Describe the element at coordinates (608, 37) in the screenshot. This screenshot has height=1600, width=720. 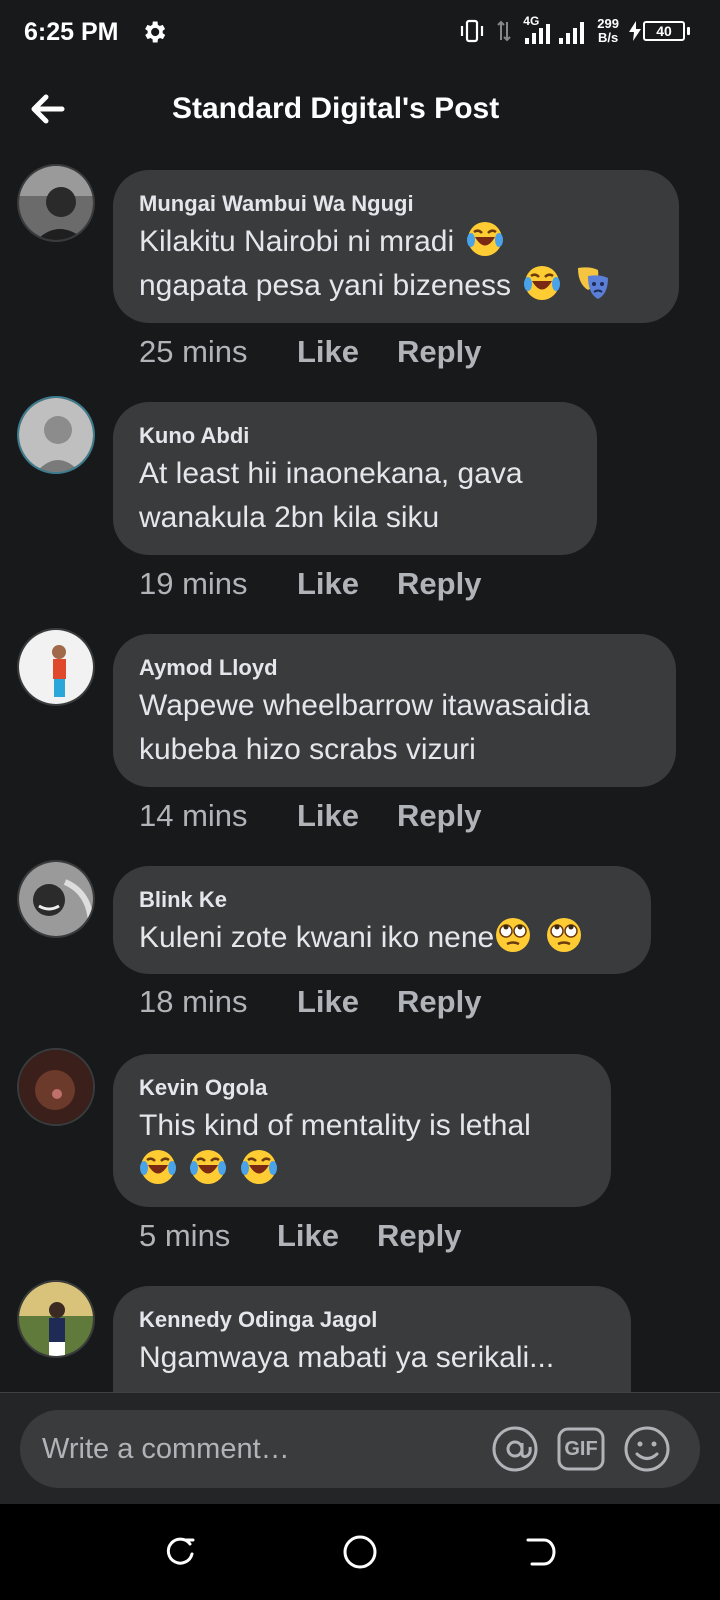
I see `network-speed-unit: B/s` at that location.